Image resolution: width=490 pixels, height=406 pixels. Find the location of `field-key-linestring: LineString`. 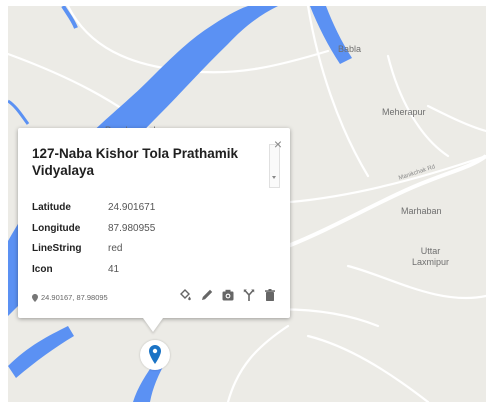

field-key-linestring: LineString is located at coordinates (57, 248).